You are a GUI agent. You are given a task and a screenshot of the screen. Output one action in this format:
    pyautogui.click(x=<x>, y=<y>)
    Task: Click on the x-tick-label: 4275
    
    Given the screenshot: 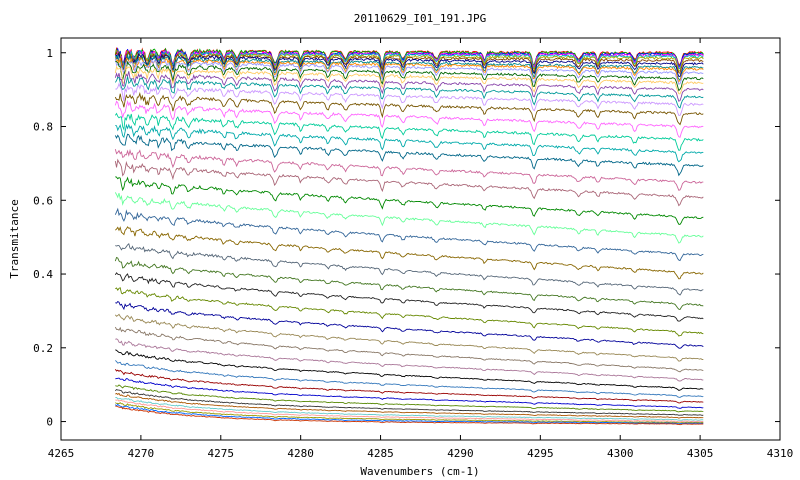 What is the action you would take?
    pyautogui.click(x=221, y=453)
    